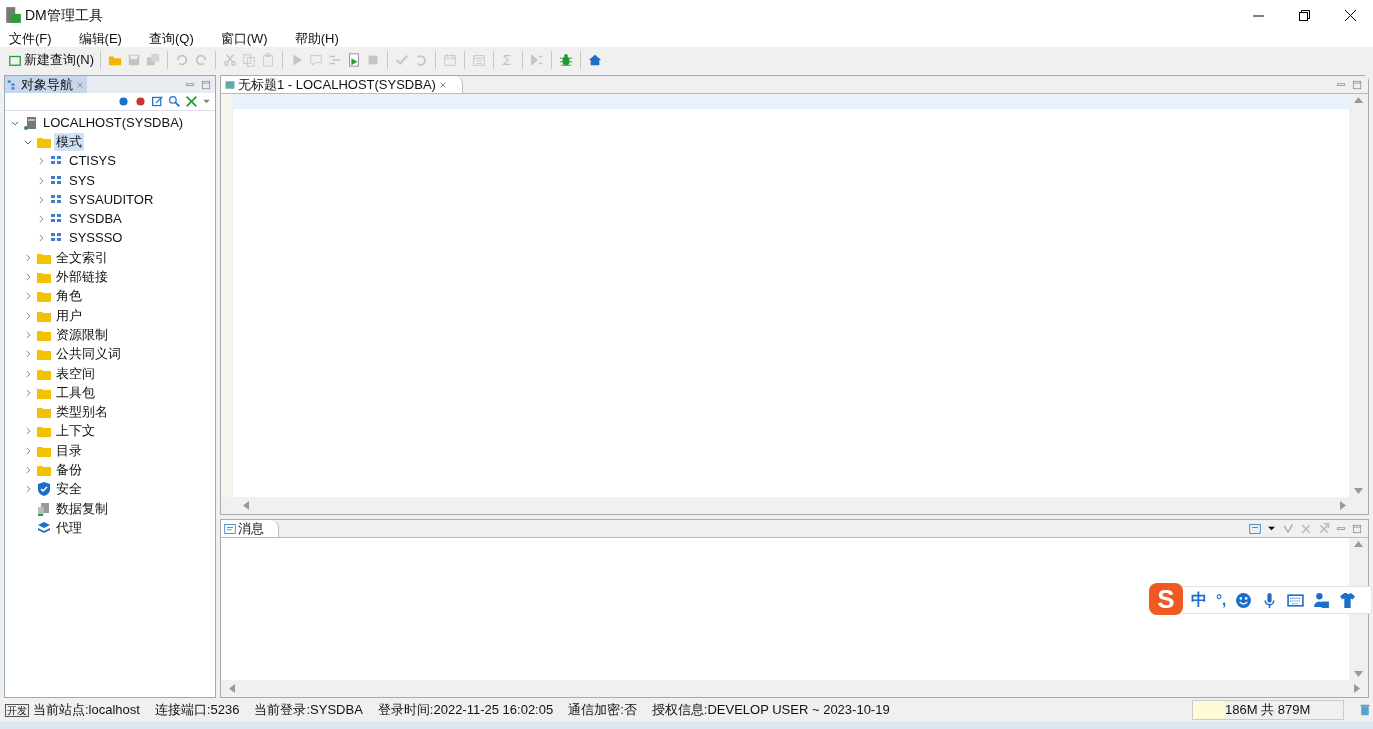  What do you see at coordinates (308, 710) in the screenshot?
I see `status-text: 当前登录:SYSDBA` at bounding box center [308, 710].